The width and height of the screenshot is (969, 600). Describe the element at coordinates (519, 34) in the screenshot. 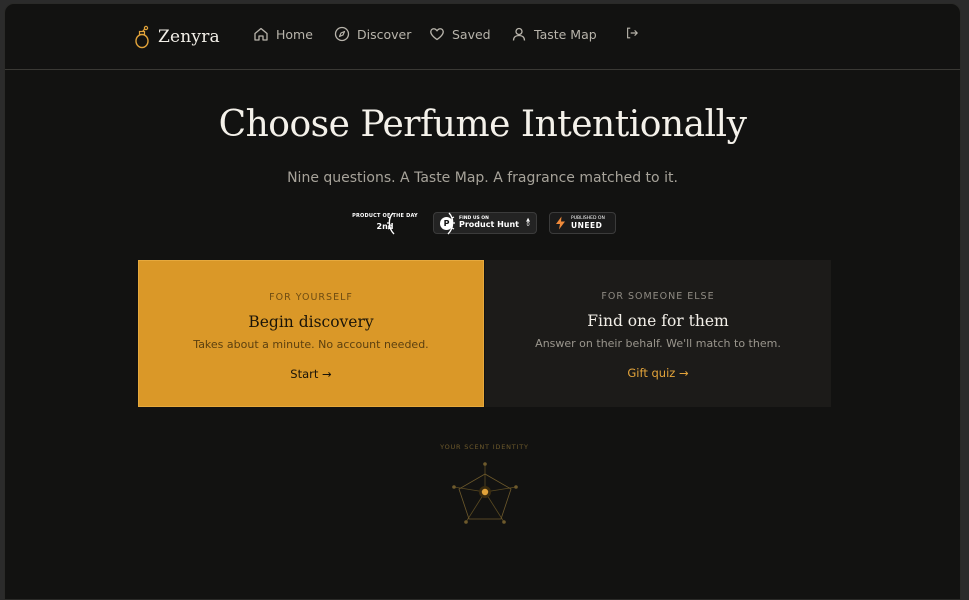

I see `user-icon` at that location.